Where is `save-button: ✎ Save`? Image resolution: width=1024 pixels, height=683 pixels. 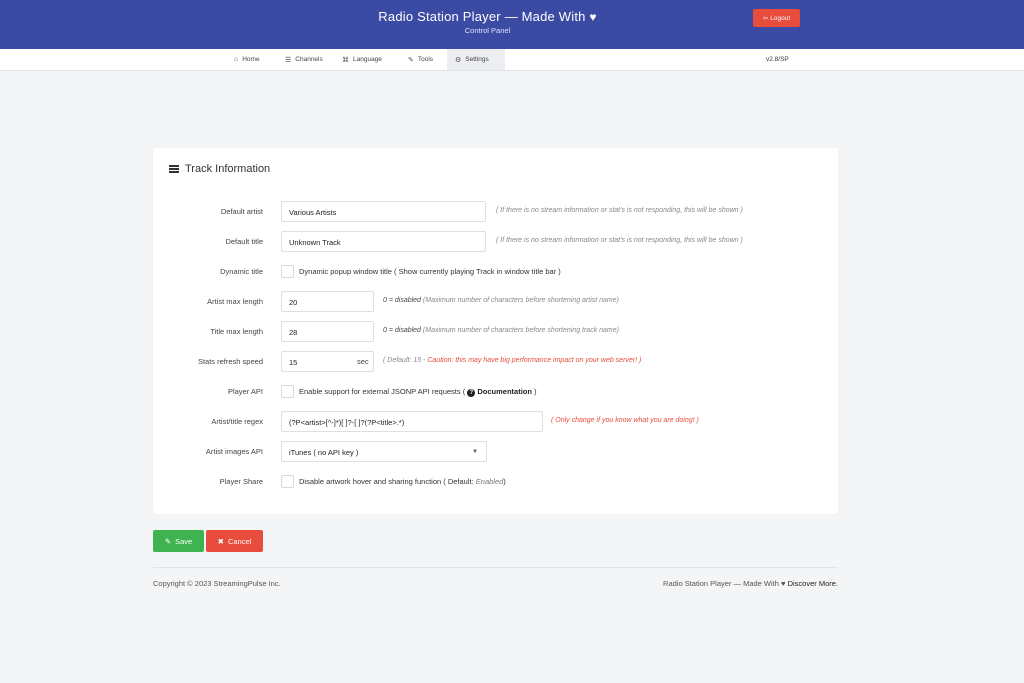
save-button: ✎ Save is located at coordinates (178, 541).